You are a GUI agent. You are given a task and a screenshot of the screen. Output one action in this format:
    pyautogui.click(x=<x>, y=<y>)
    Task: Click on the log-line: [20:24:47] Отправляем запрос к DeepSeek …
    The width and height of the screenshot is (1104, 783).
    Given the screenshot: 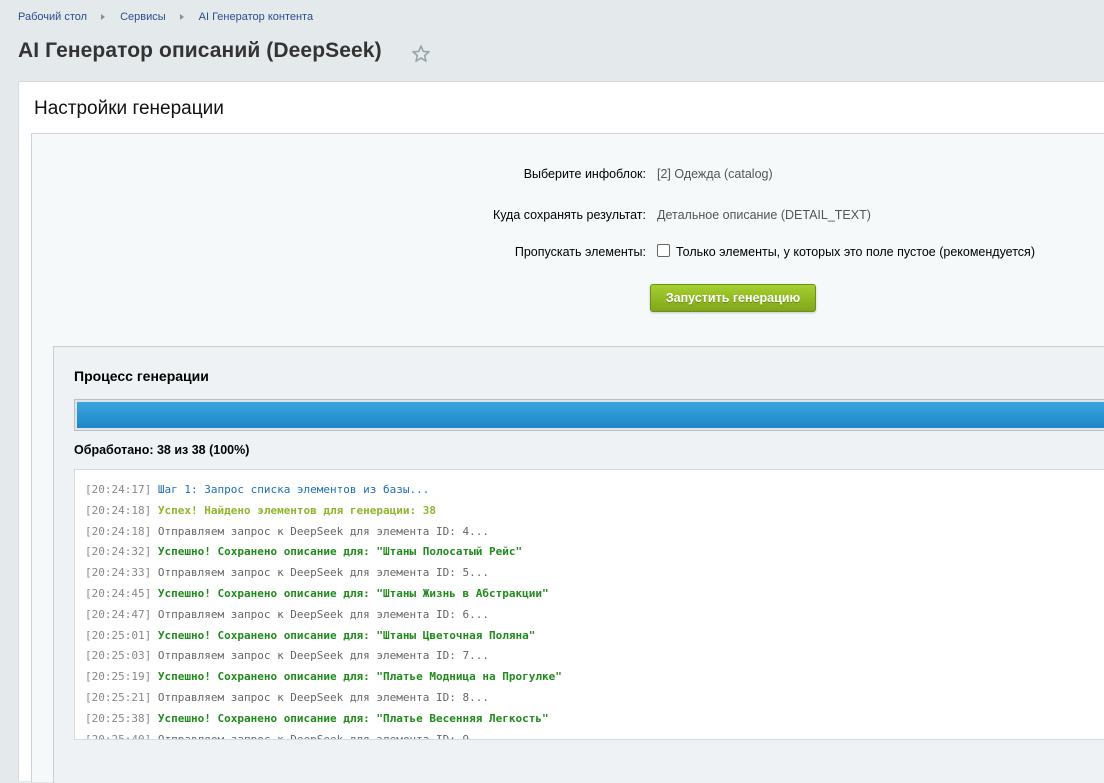 What is the action you would take?
    pyautogui.click(x=323, y=615)
    